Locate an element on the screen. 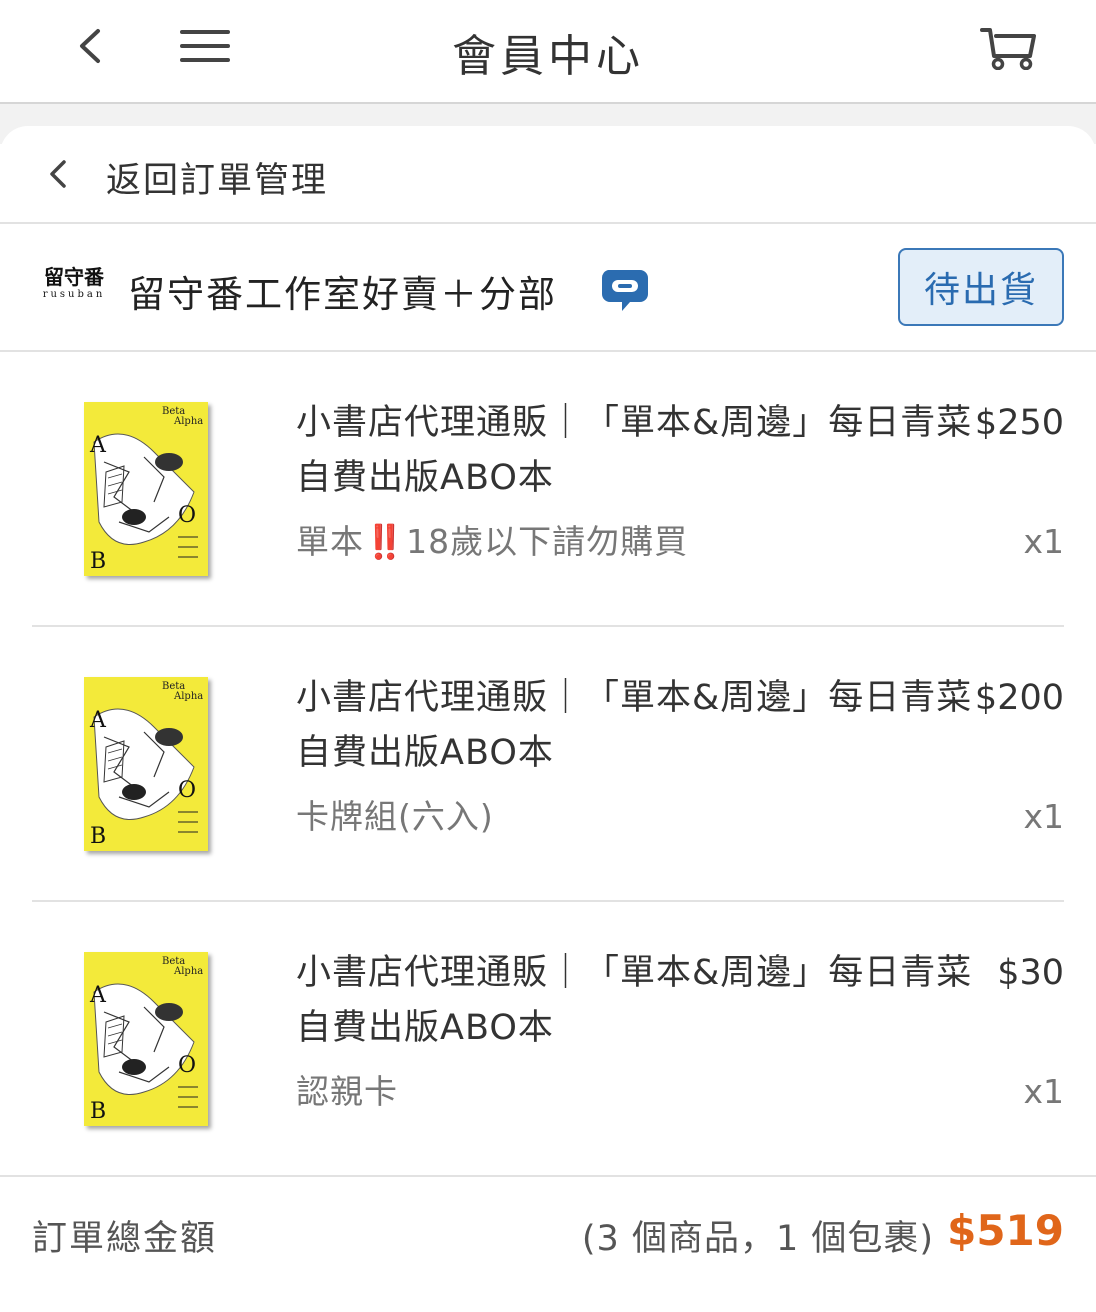 Image resolution: width=1096 pixels, height=1312 pixels. variant-prefix: 卡牌組(六入) is located at coordinates (395, 816).